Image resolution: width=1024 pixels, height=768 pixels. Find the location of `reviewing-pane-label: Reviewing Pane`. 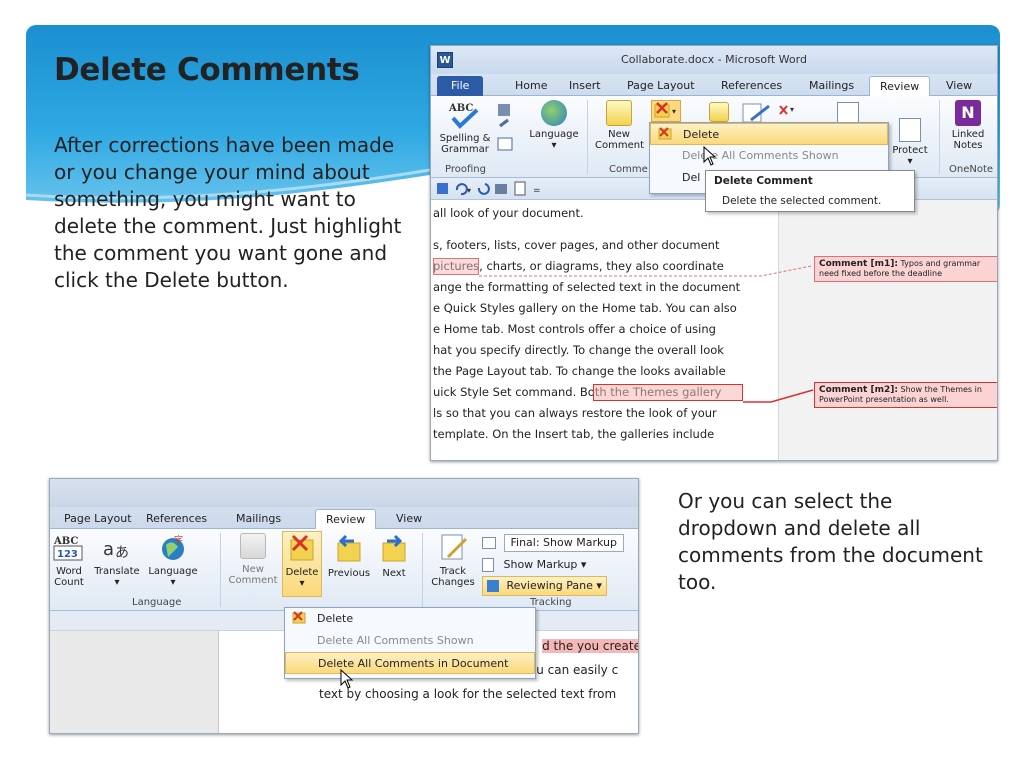

reviewing-pane-label: Reviewing Pane is located at coordinates (549, 585).